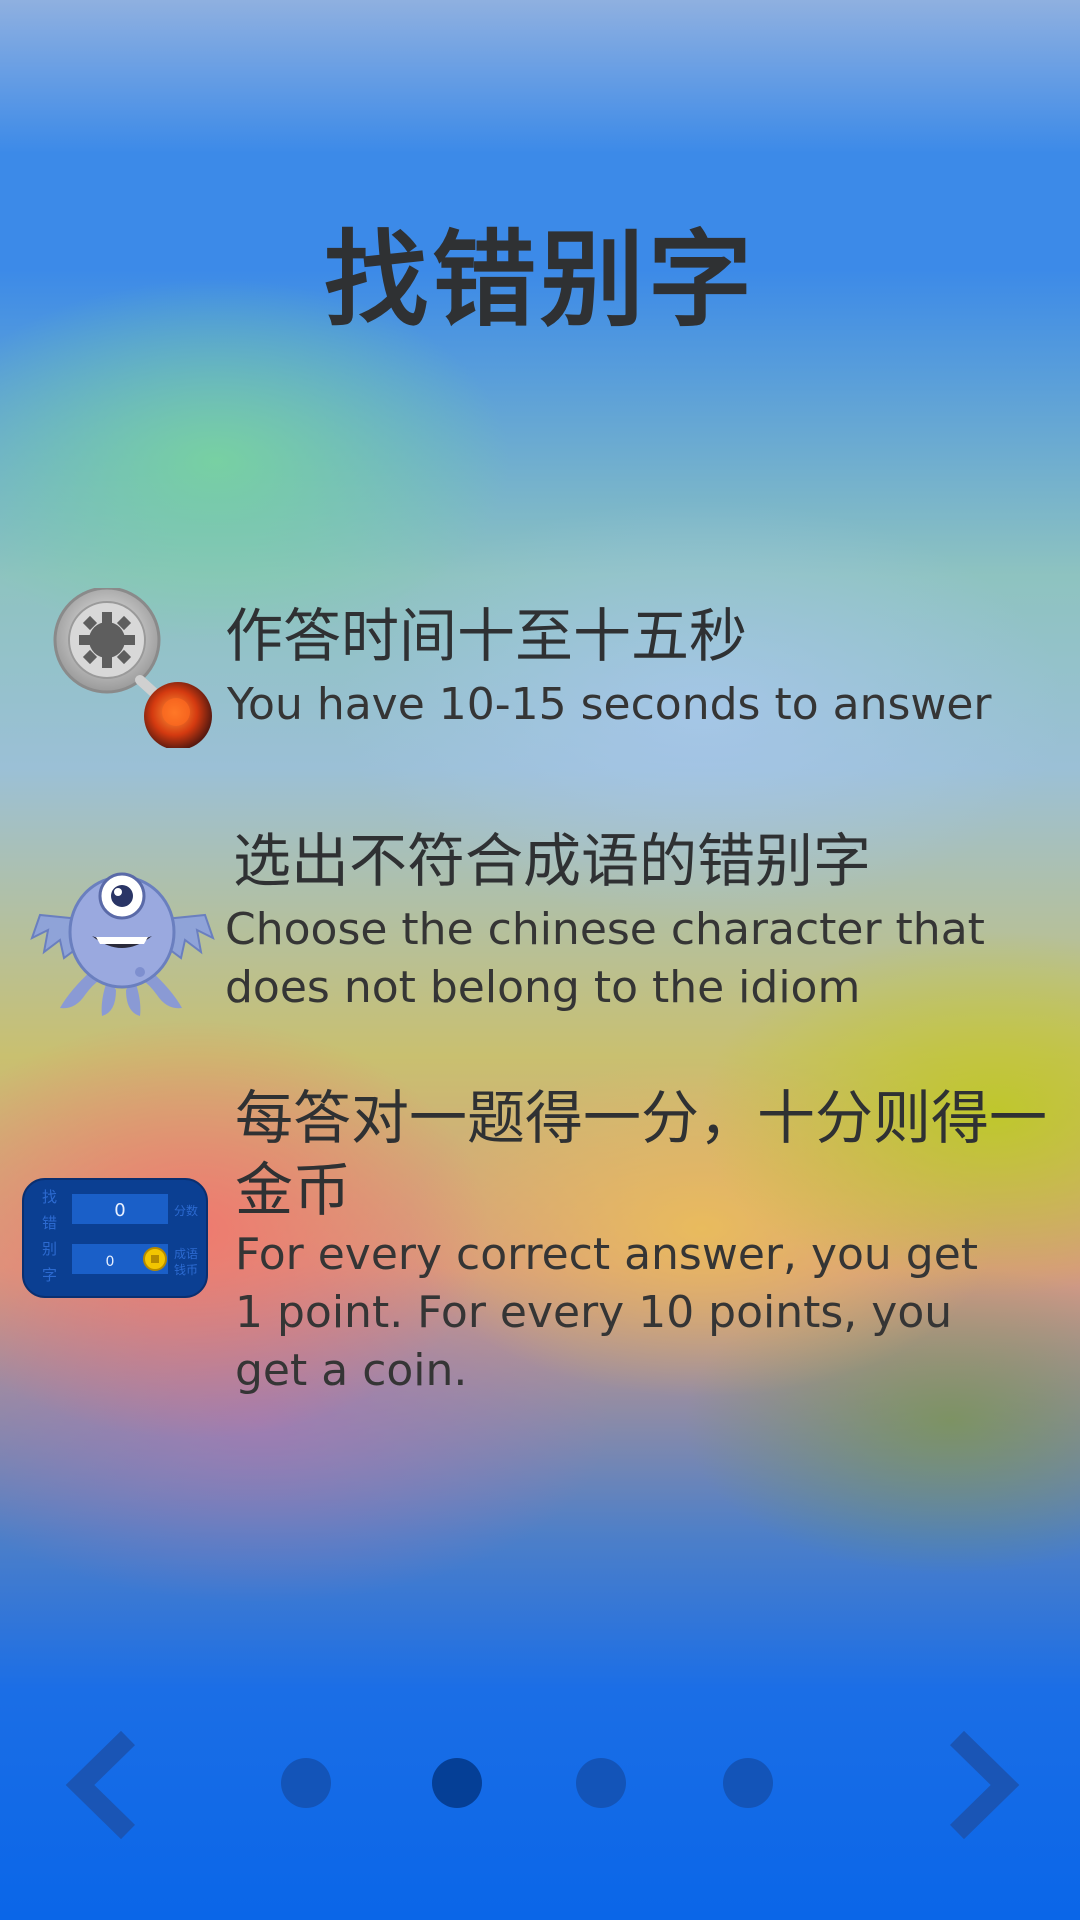  Describe the element at coordinates (186, 1269) in the screenshot. I see `svg-text: 钱币` at that location.